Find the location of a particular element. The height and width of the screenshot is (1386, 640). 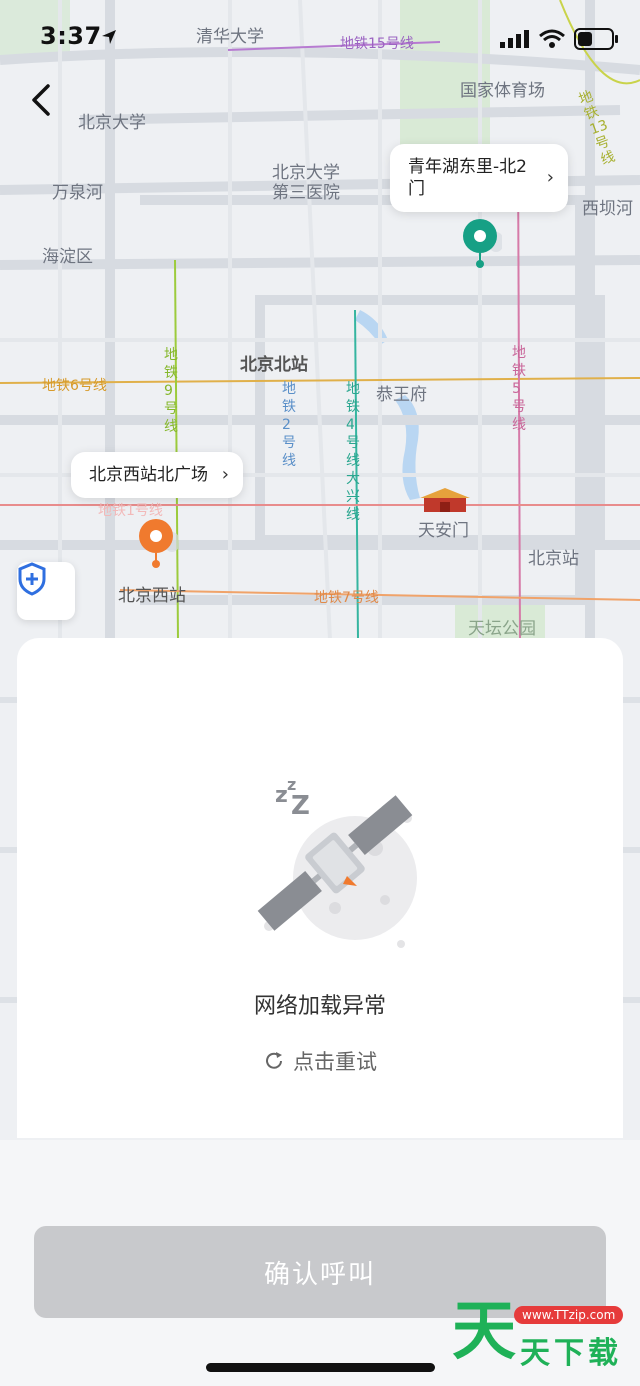

pickup-pin-icon is located at coordinates (158, 543).